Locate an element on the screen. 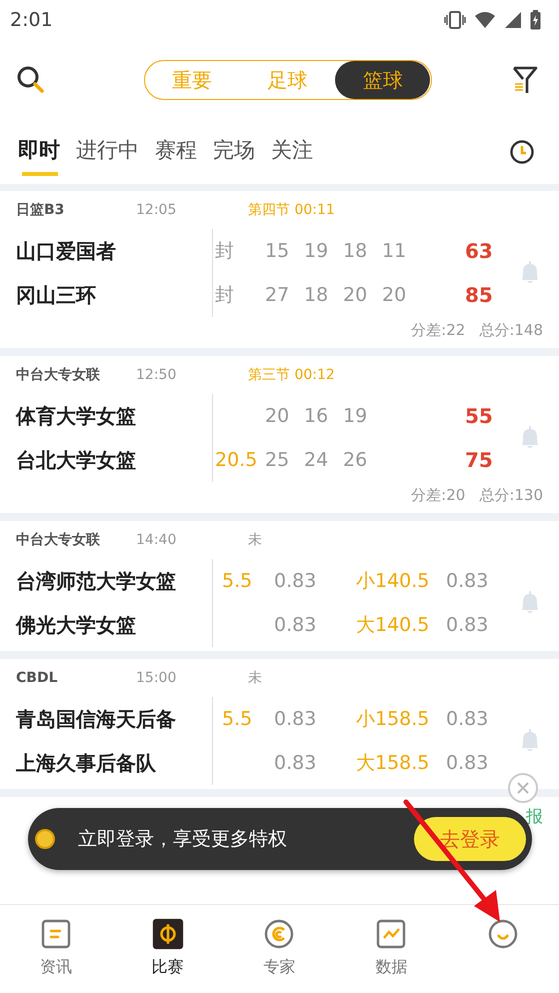 Image resolution: width=559 pixels, height=993 pixels. smile-icon is located at coordinates (503, 934).